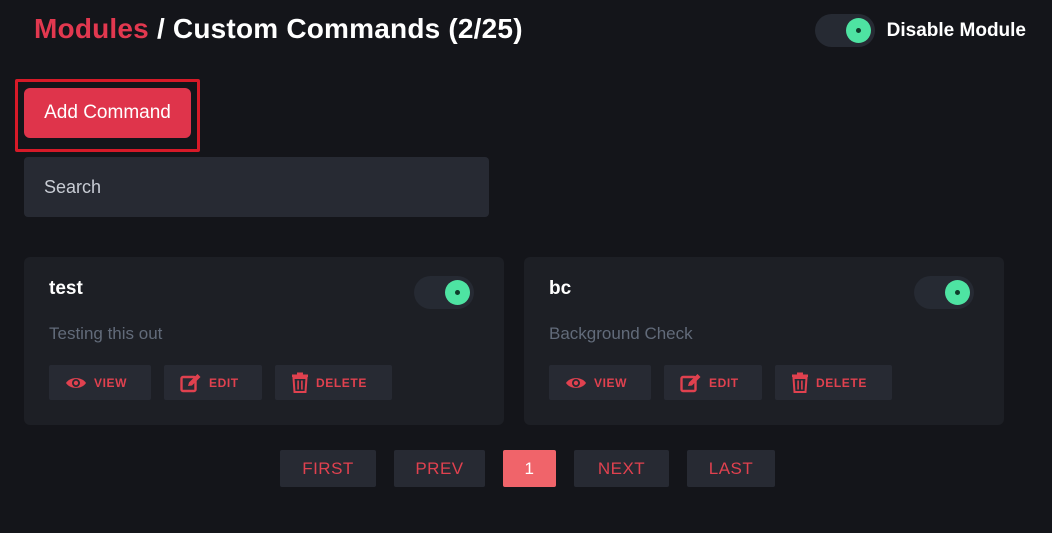 The image size is (1052, 533). I want to click on current-page-button: 1, so click(529, 468).